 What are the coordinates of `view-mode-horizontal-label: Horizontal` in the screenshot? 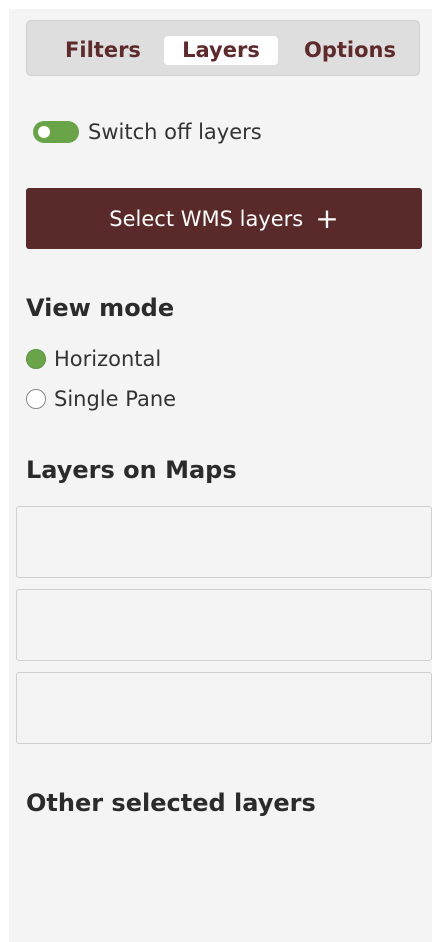 It's located at (108, 359).